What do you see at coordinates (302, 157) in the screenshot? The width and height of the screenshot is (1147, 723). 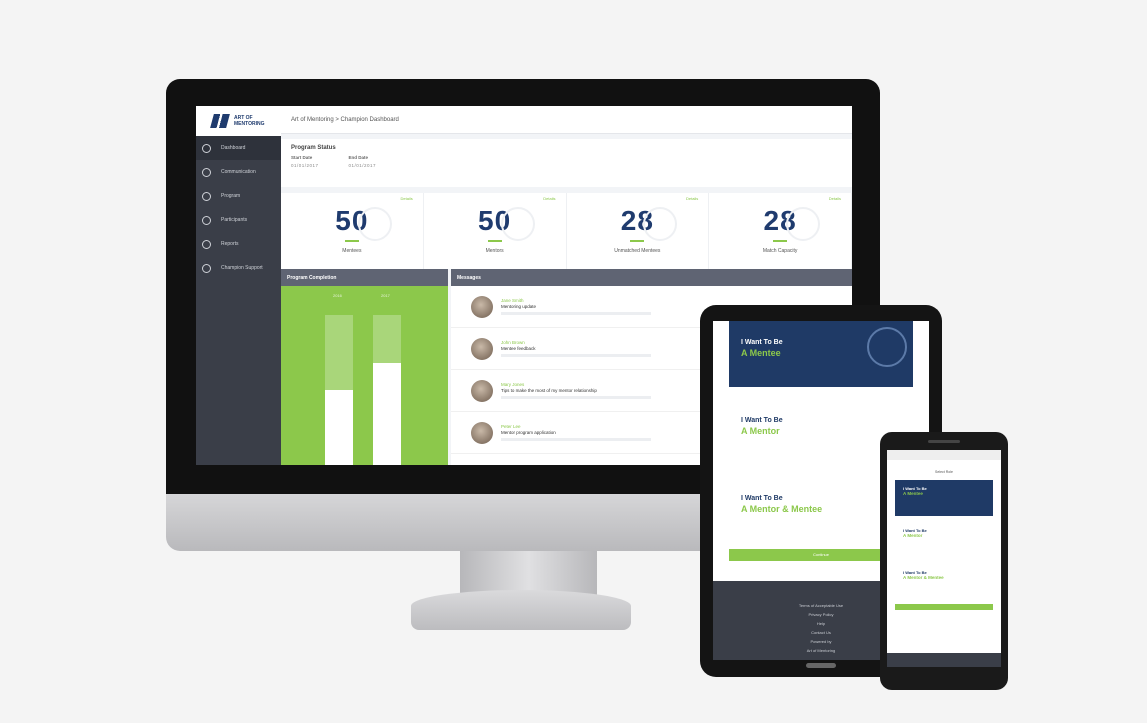 I see `start-date-label: Start Date` at bounding box center [302, 157].